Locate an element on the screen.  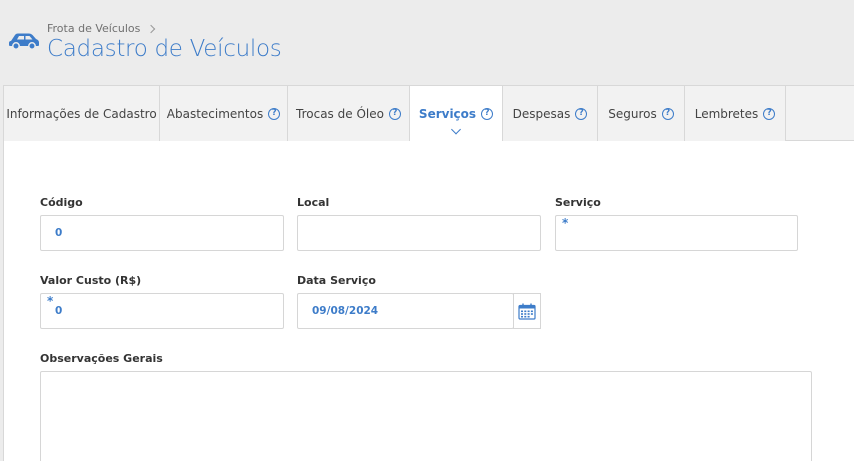
tab-servicos: Serviços ? is located at coordinates (456, 114).